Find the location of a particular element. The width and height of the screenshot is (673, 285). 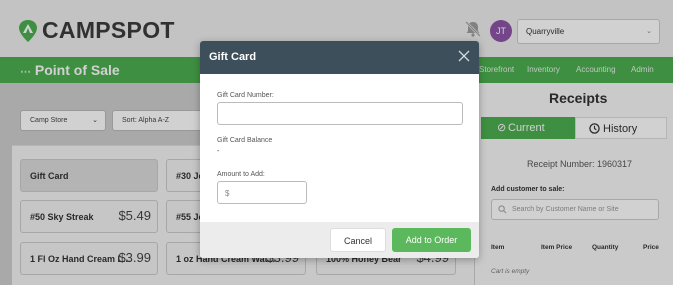

cancel-button: Cancel is located at coordinates (358, 240).